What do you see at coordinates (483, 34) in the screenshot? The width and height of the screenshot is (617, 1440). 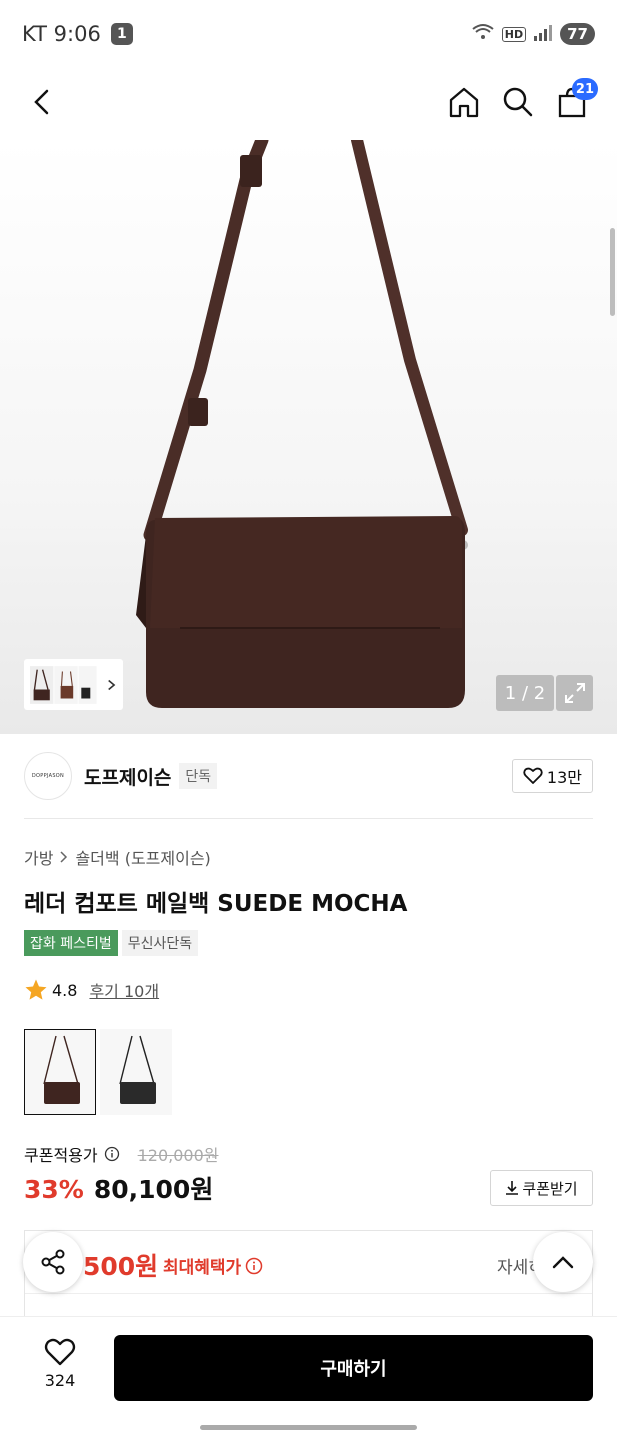 I see `wifi-icon` at bounding box center [483, 34].